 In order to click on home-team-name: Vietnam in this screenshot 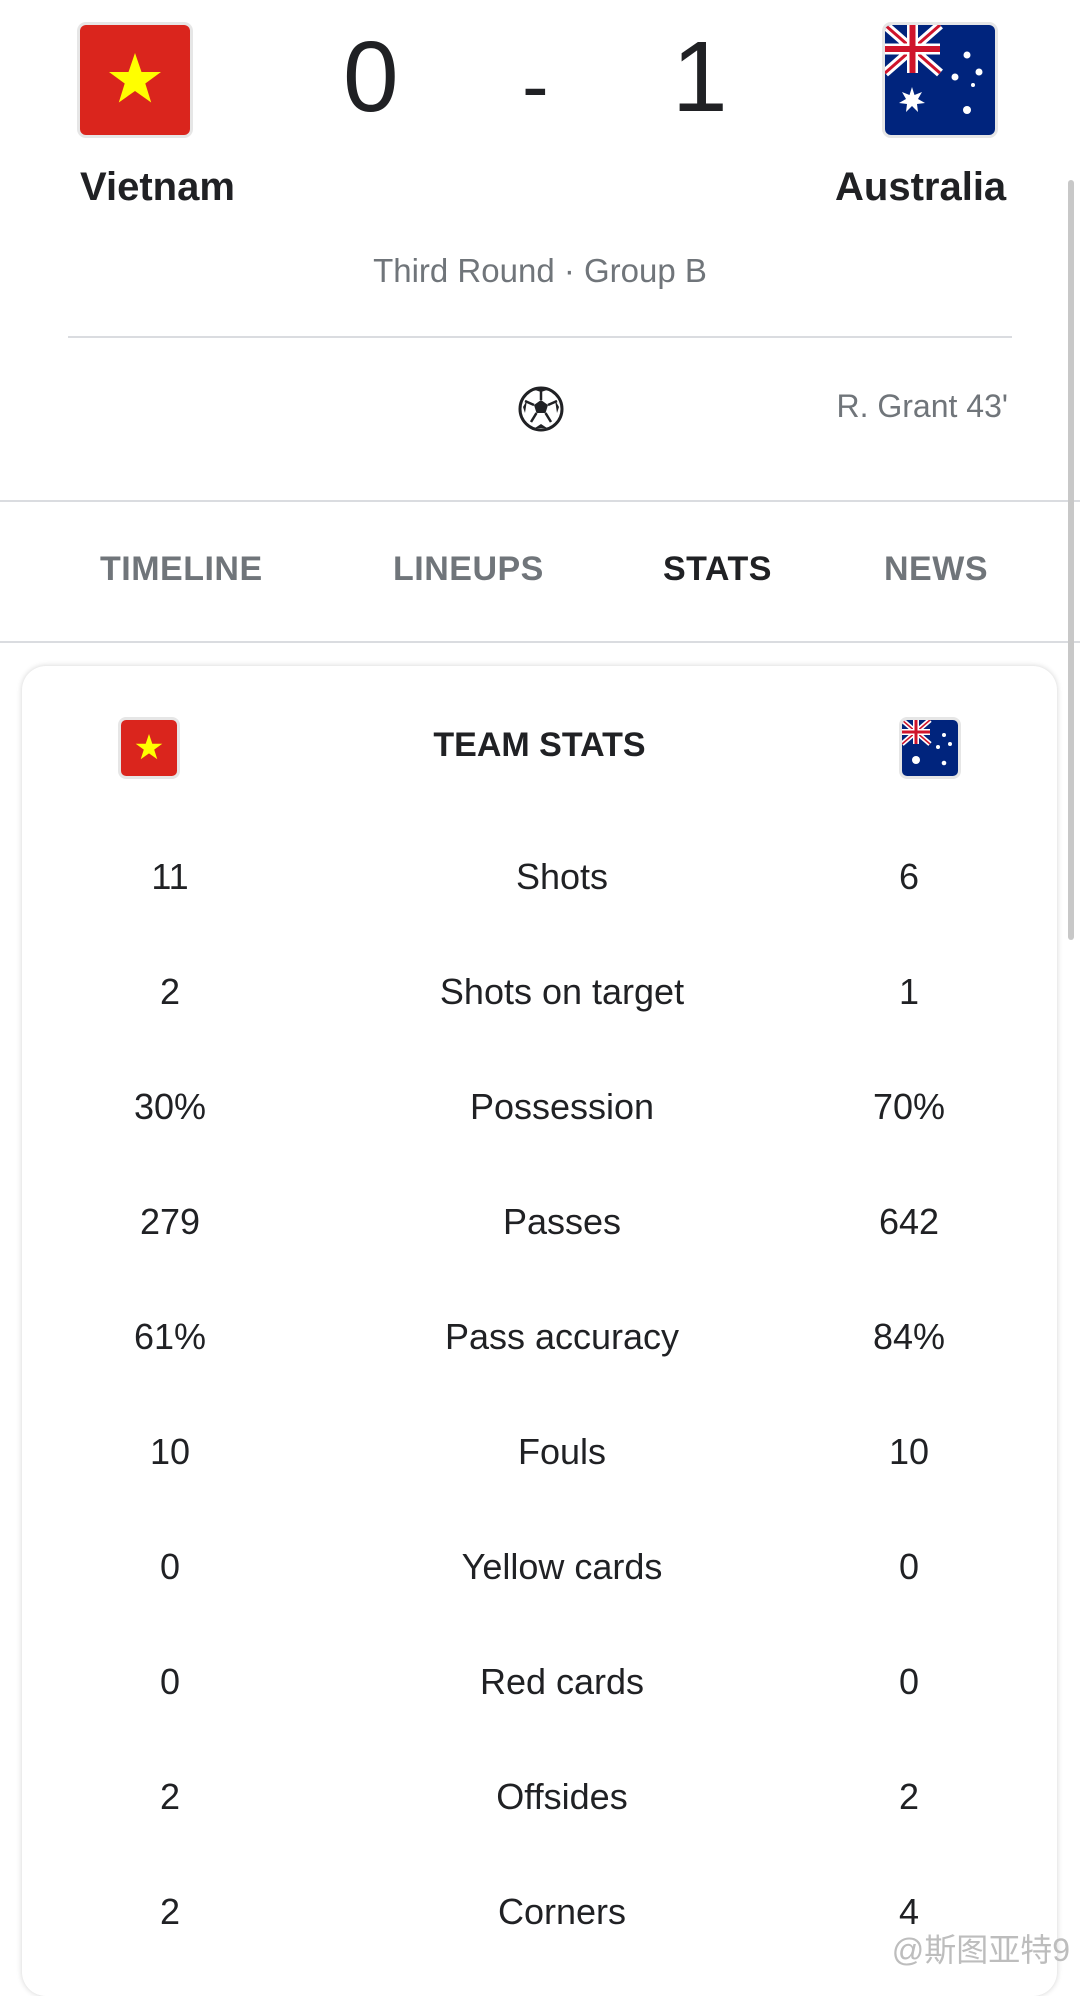, I will do `click(157, 187)`.